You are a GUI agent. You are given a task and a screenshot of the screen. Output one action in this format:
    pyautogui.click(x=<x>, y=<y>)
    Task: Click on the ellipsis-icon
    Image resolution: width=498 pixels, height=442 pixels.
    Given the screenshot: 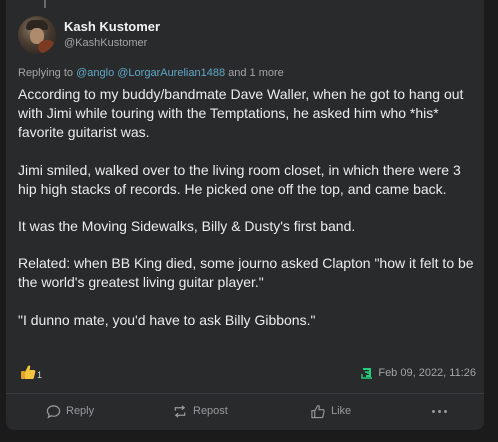 What is the action you would take?
    pyautogui.click(x=439, y=411)
    